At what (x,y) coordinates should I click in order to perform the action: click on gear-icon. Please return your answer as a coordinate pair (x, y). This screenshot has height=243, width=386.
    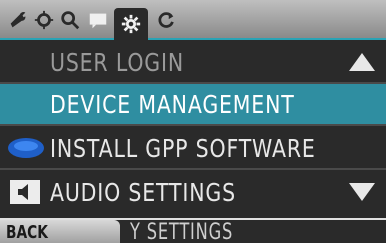
    Looking at the image, I should click on (131, 24).